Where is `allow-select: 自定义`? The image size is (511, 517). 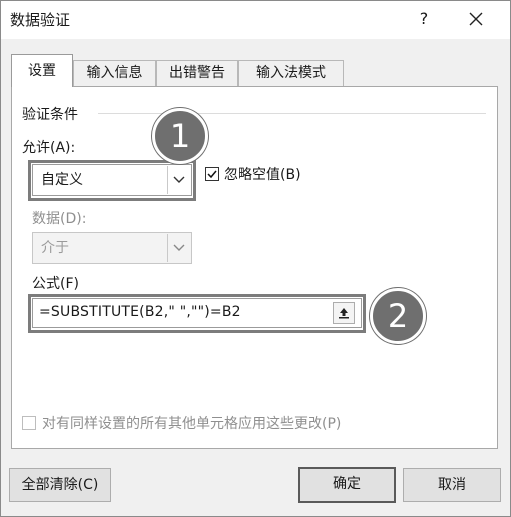
allow-select: 自定义 is located at coordinates (112, 180).